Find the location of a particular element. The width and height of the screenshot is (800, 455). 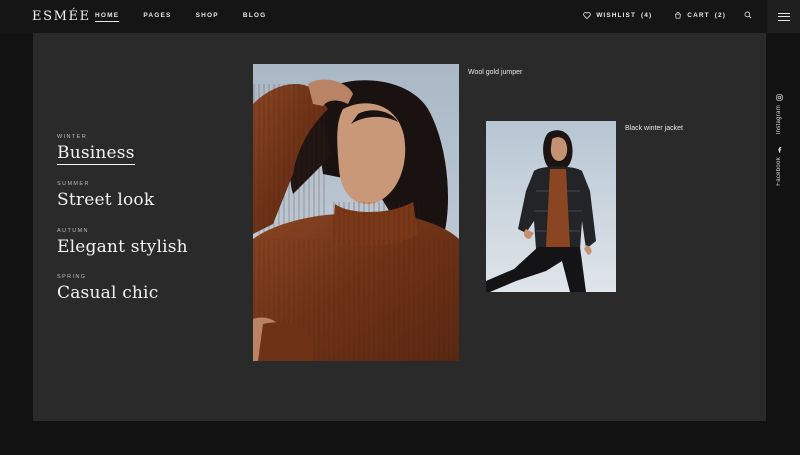

collection-item-street-look: SUMMER Street look is located at coordinates (105, 195).